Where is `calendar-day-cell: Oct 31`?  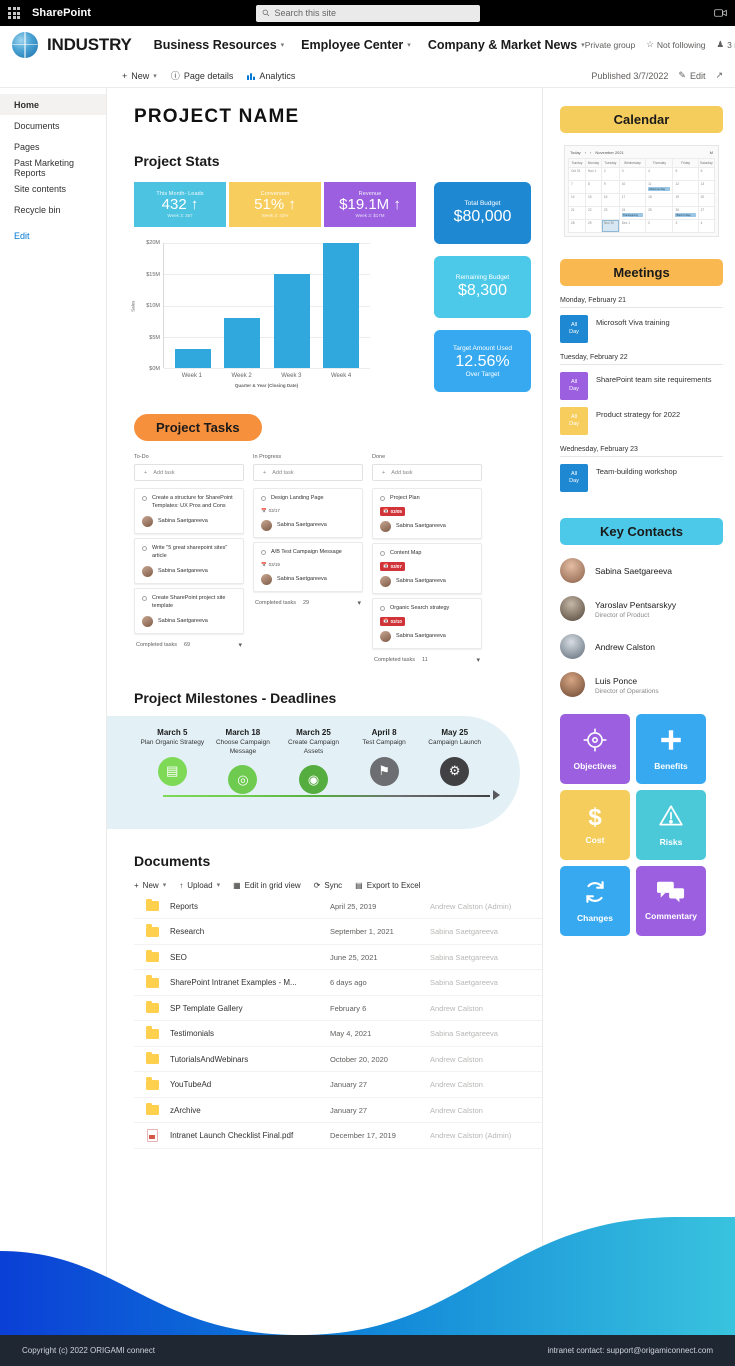
calendar-day-cell: Oct 31 is located at coordinates (577, 174).